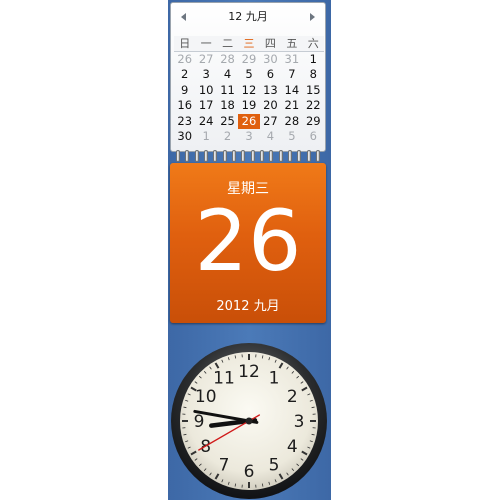 The height and width of the screenshot is (500, 500). I want to click on calendar-day: 7, so click(291, 75).